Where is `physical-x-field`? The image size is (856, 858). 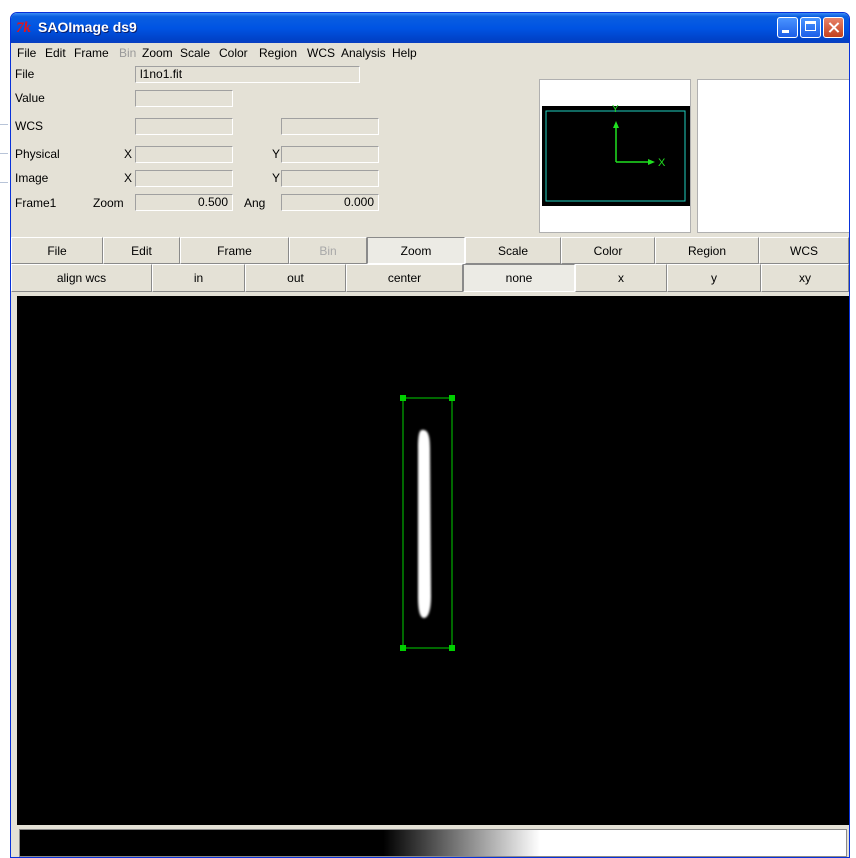
physical-x-field is located at coordinates (184, 154).